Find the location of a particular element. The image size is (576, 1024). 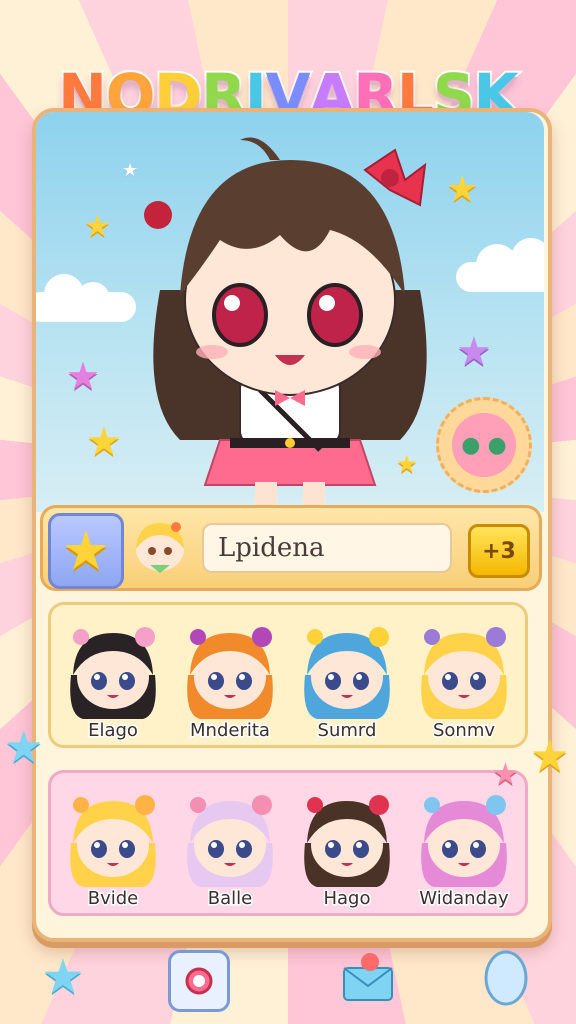

character-name: Sumrd is located at coordinates (347, 731).